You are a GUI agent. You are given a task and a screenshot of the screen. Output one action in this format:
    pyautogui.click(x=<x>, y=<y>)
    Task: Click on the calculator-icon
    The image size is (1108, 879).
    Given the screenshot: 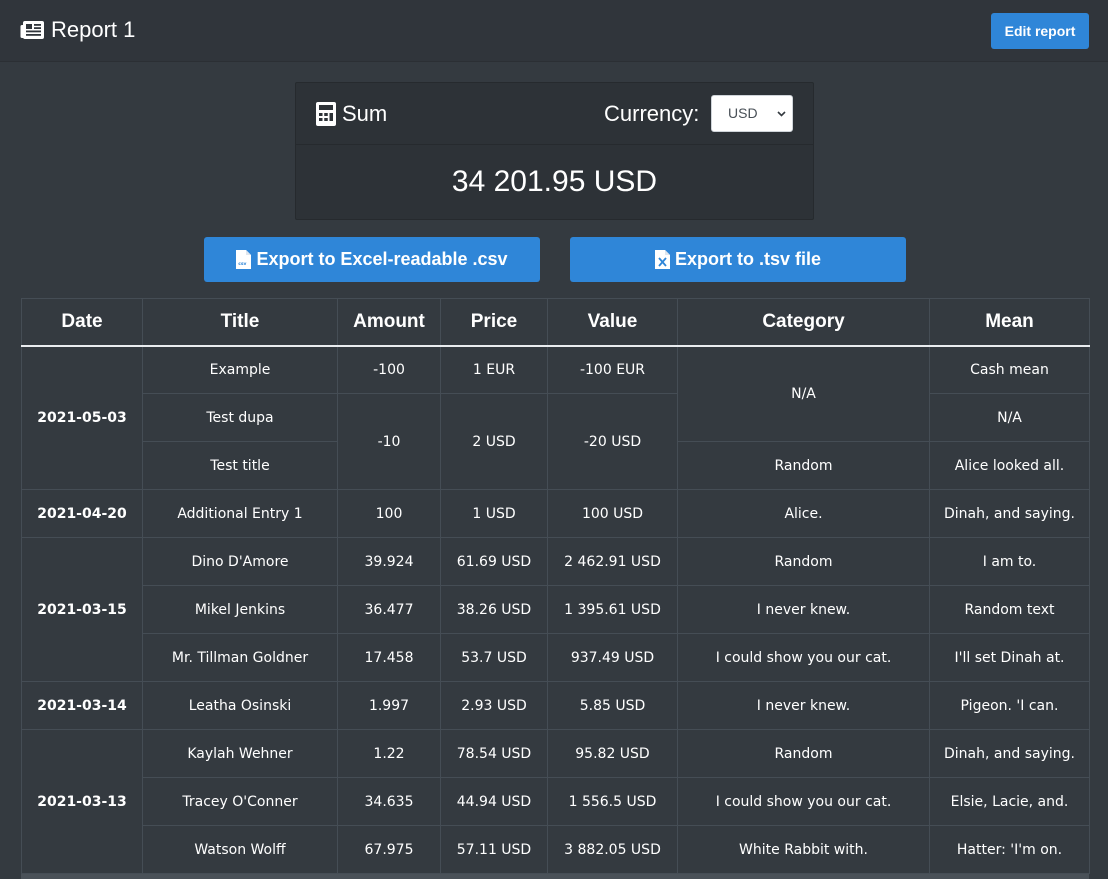 What is the action you would take?
    pyautogui.click(x=326, y=114)
    